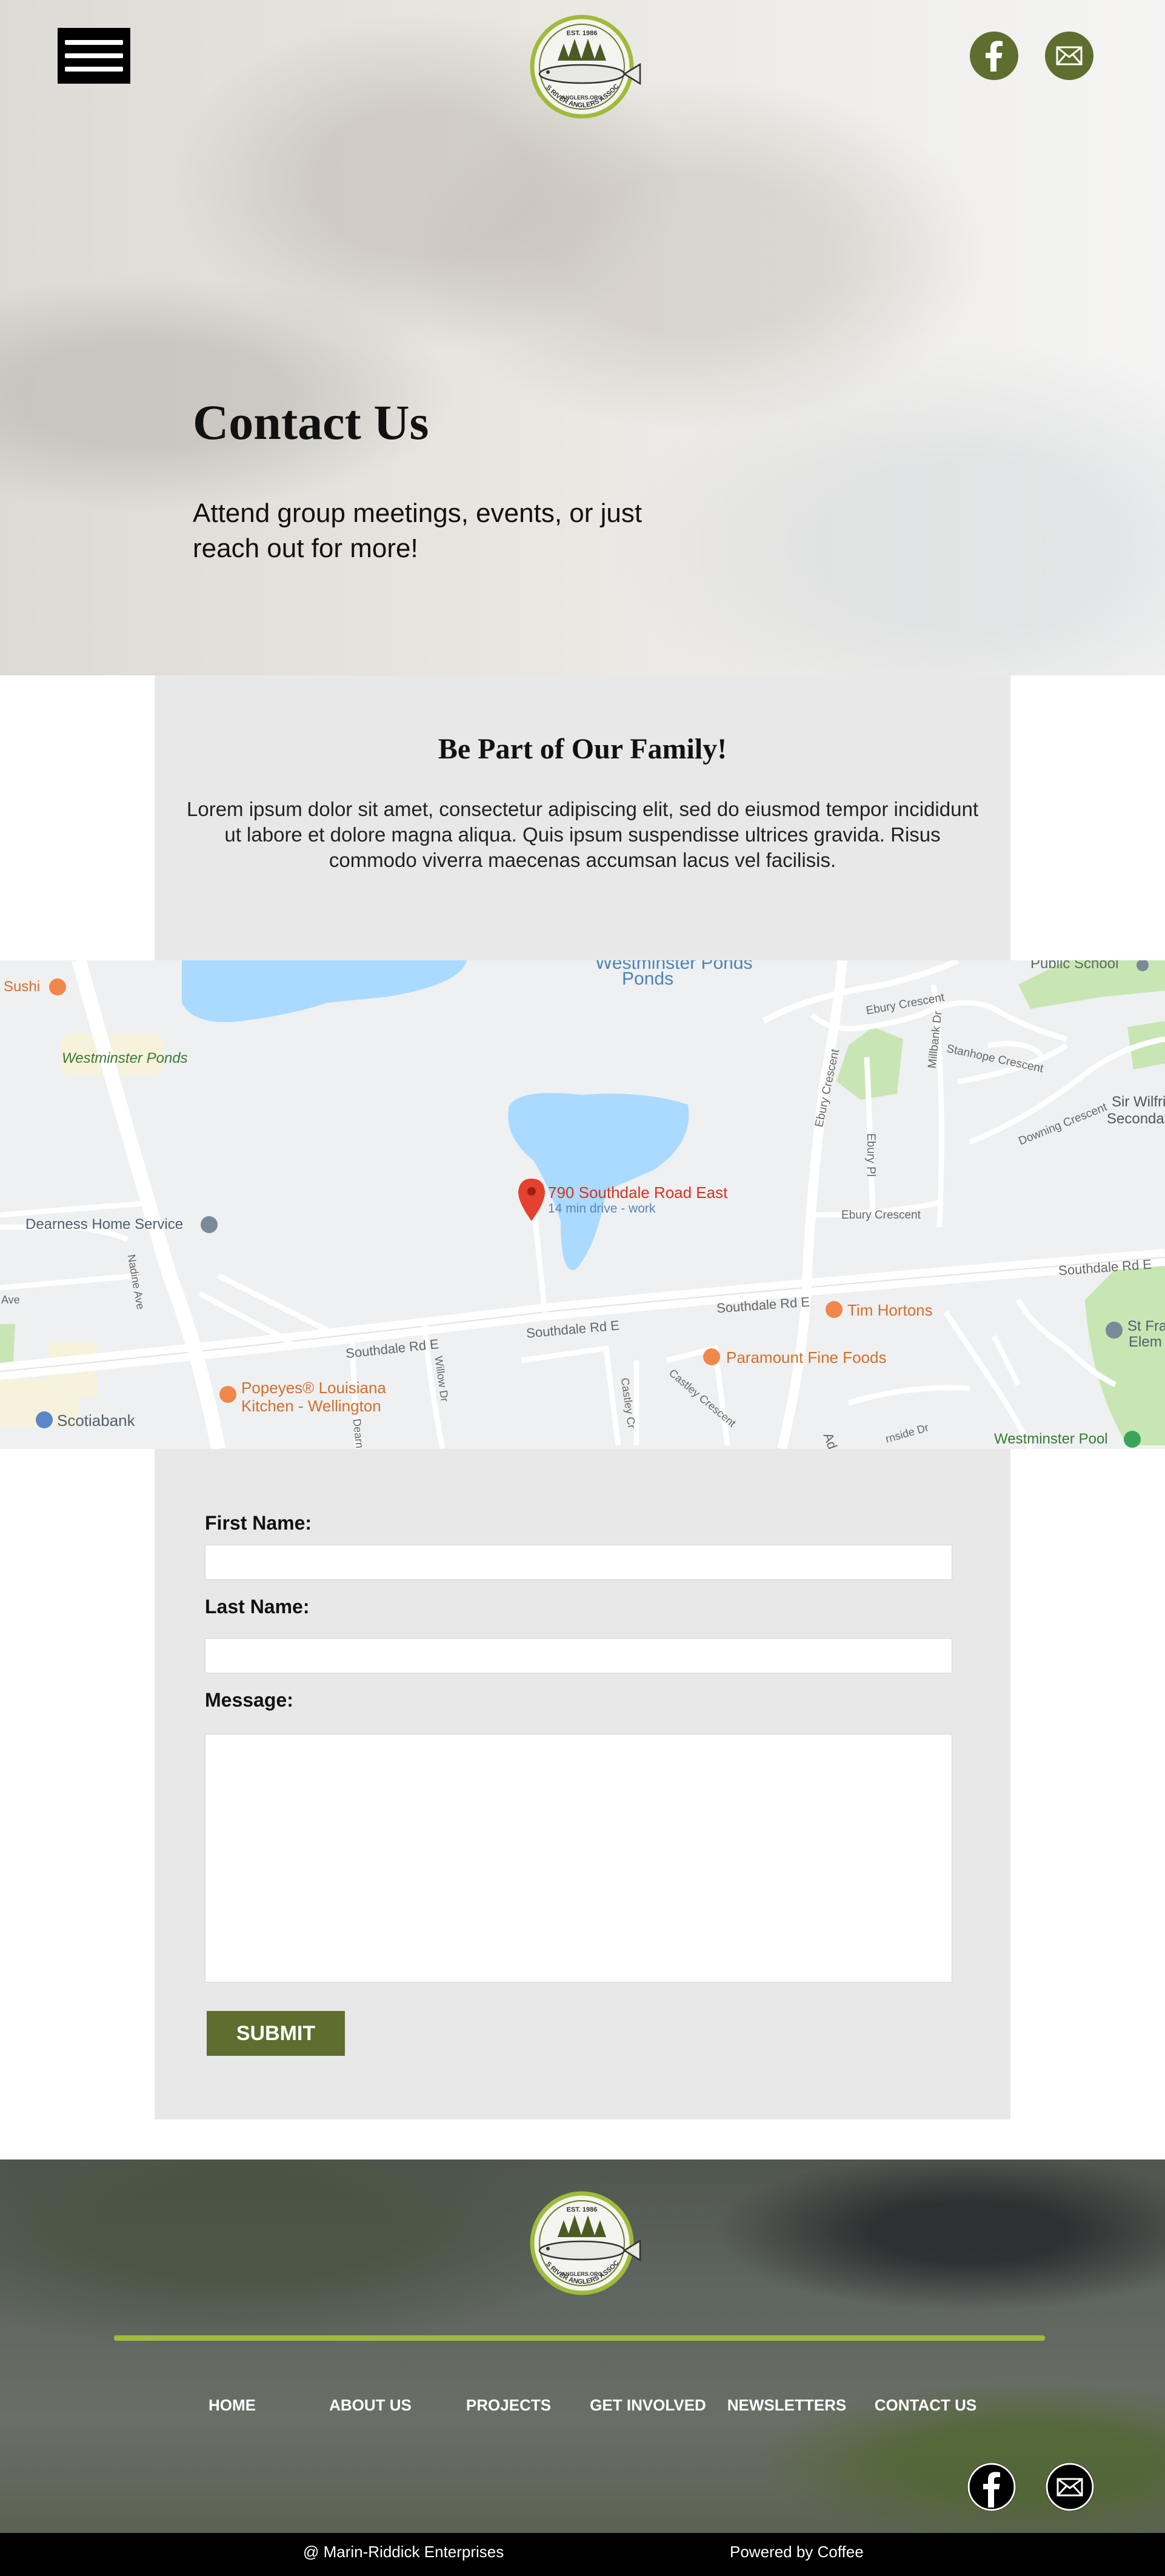  Describe the element at coordinates (637, 1192) in the screenshot. I see `pin-title: 790 Southdale Road East` at that location.